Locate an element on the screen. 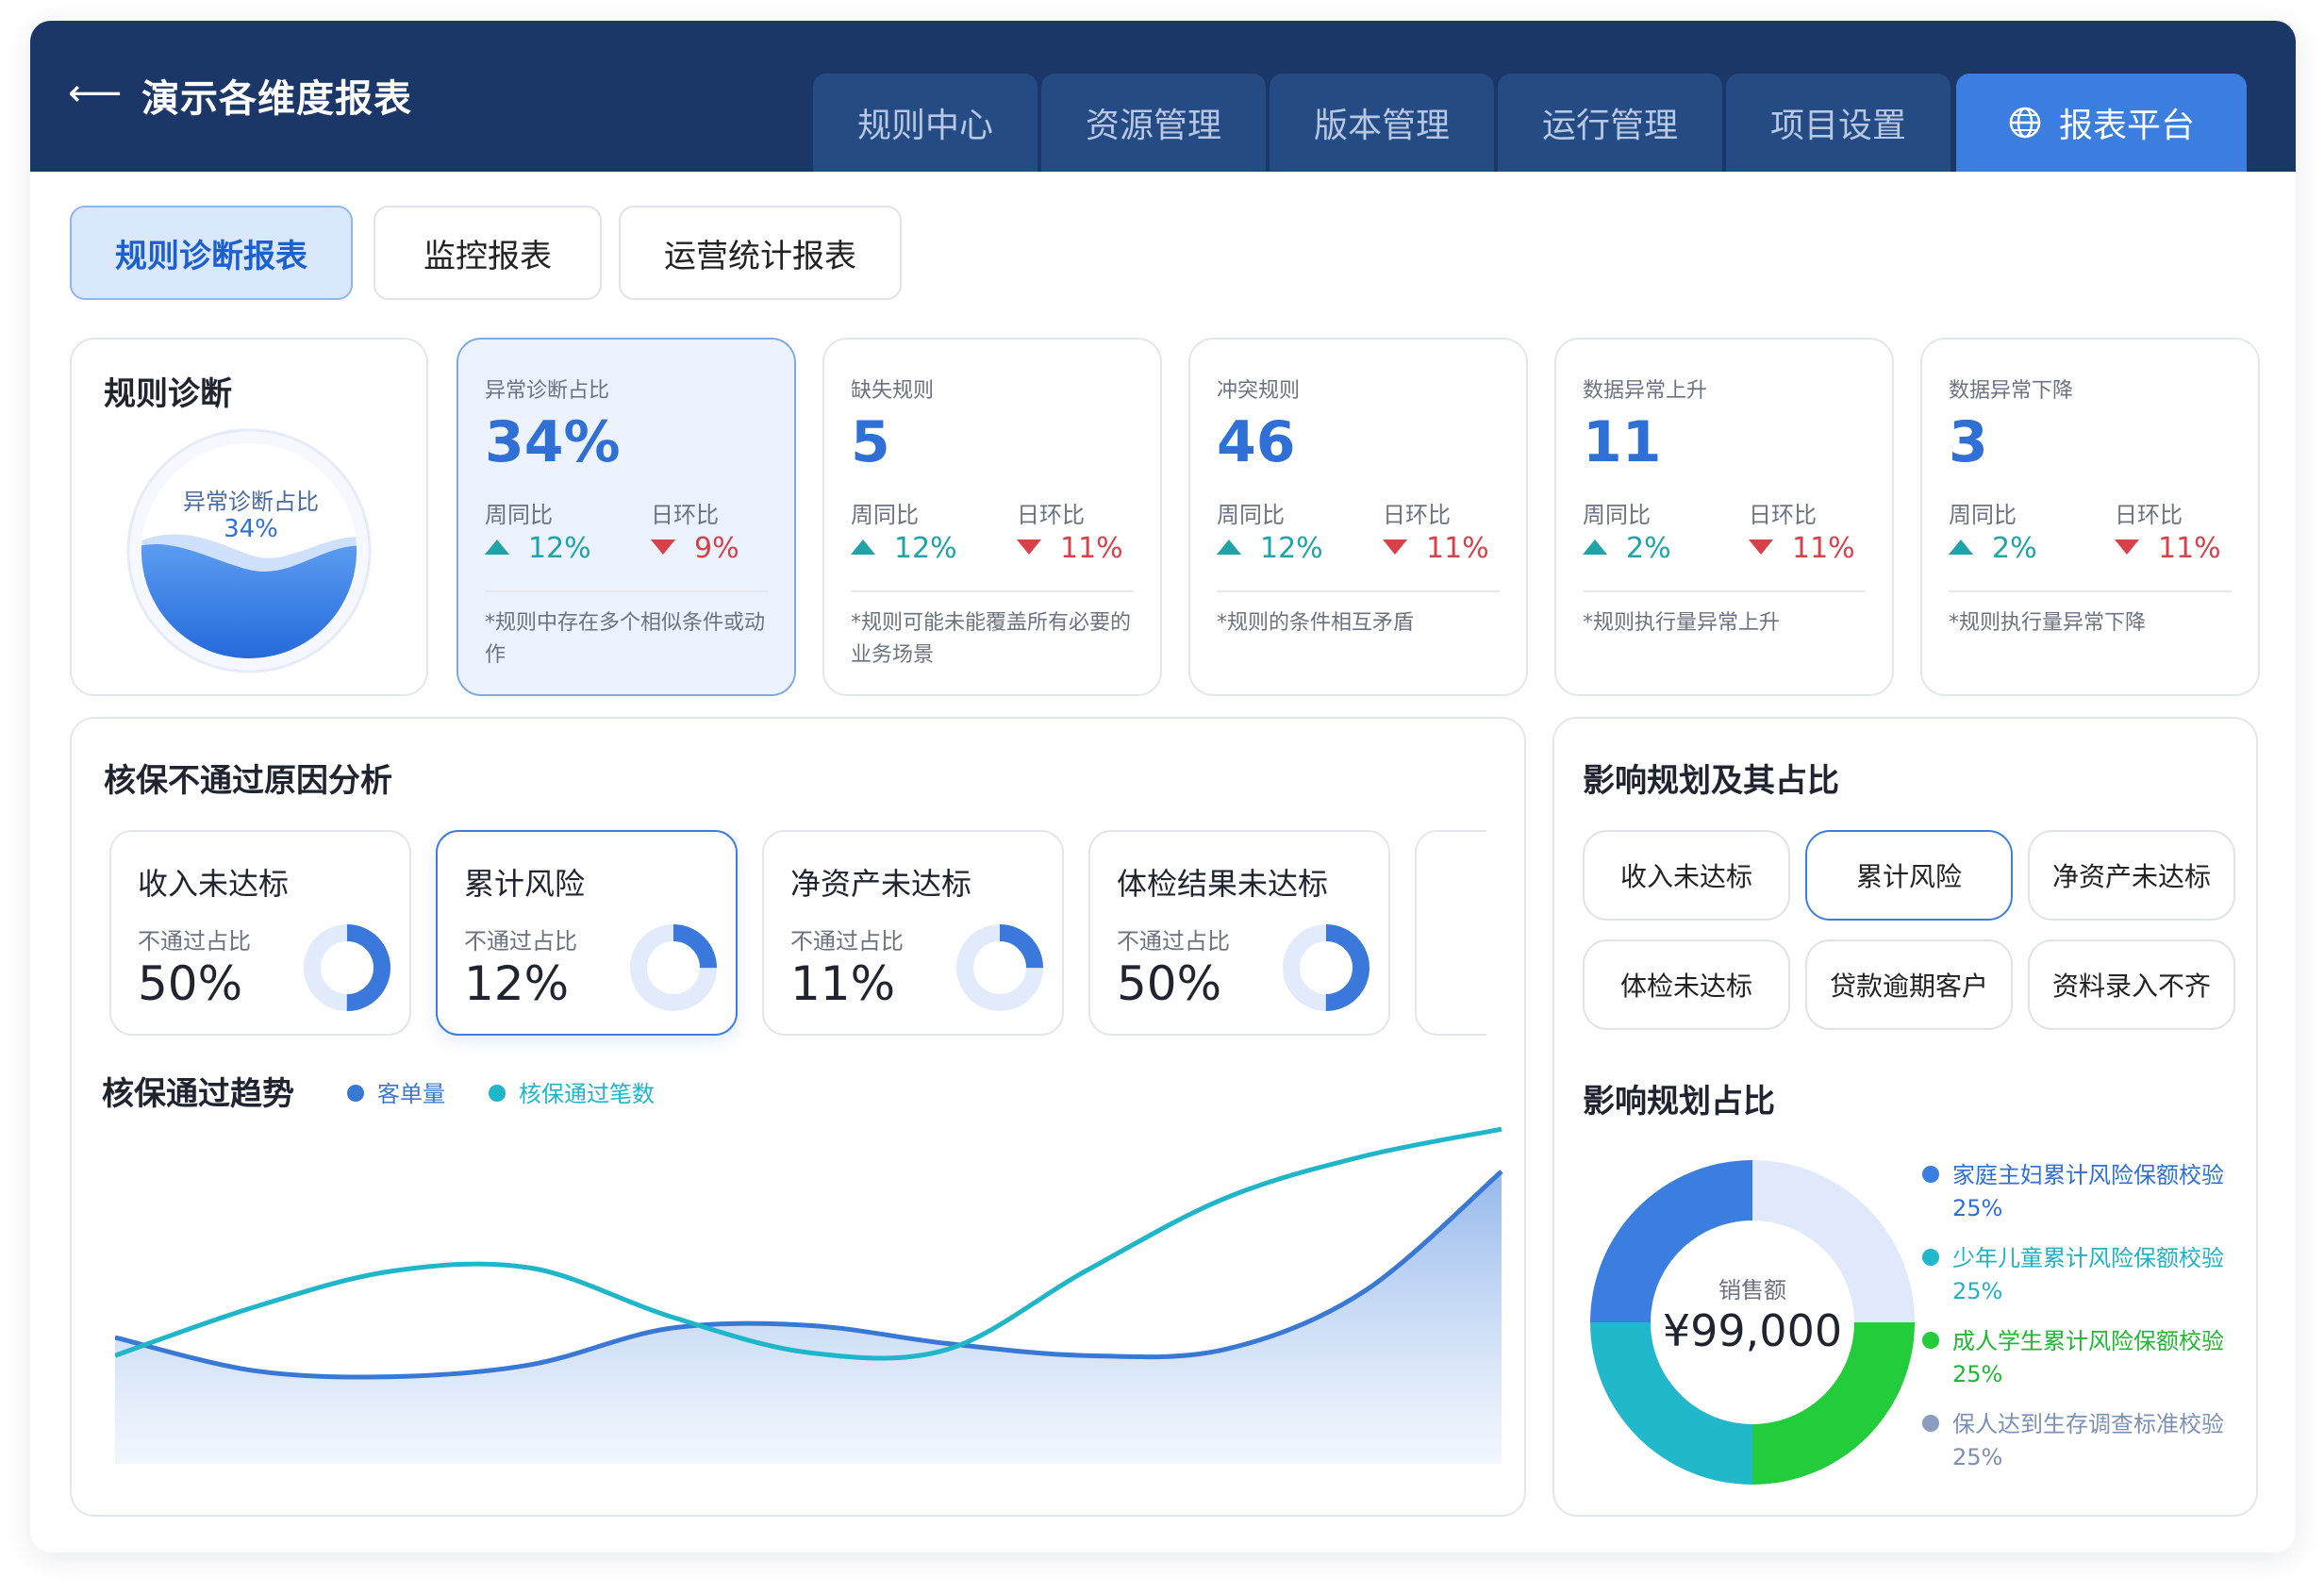 The height and width of the screenshot is (1594, 2324). impact-pill-medical: 体检未达标 is located at coordinates (1687, 984).